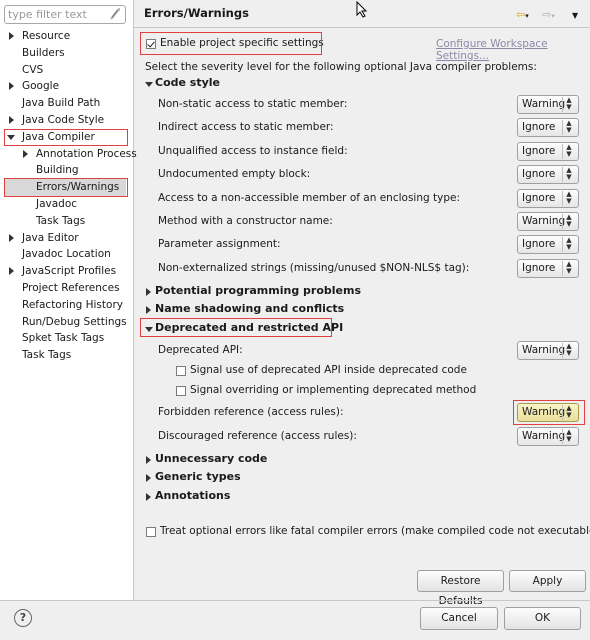  Describe the element at coordinates (56, 14) in the screenshot. I see `filter-input` at that location.